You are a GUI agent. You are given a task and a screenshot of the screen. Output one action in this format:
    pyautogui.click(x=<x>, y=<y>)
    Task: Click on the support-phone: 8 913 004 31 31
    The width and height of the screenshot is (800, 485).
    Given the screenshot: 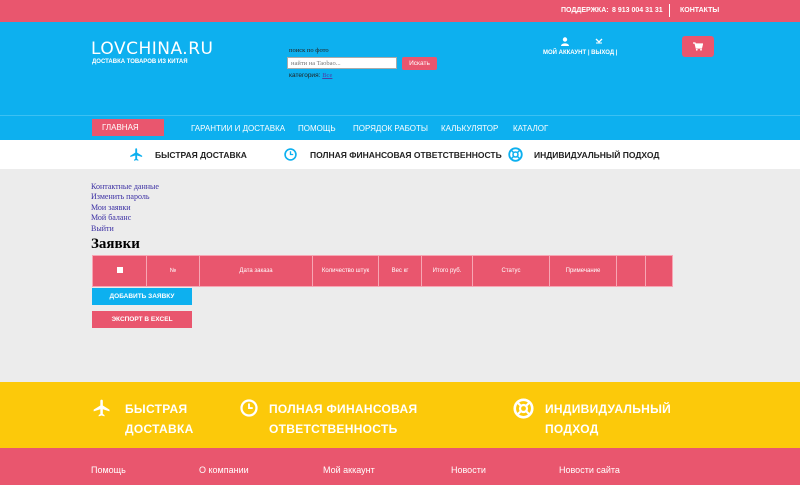 What is the action you would take?
    pyautogui.click(x=637, y=10)
    